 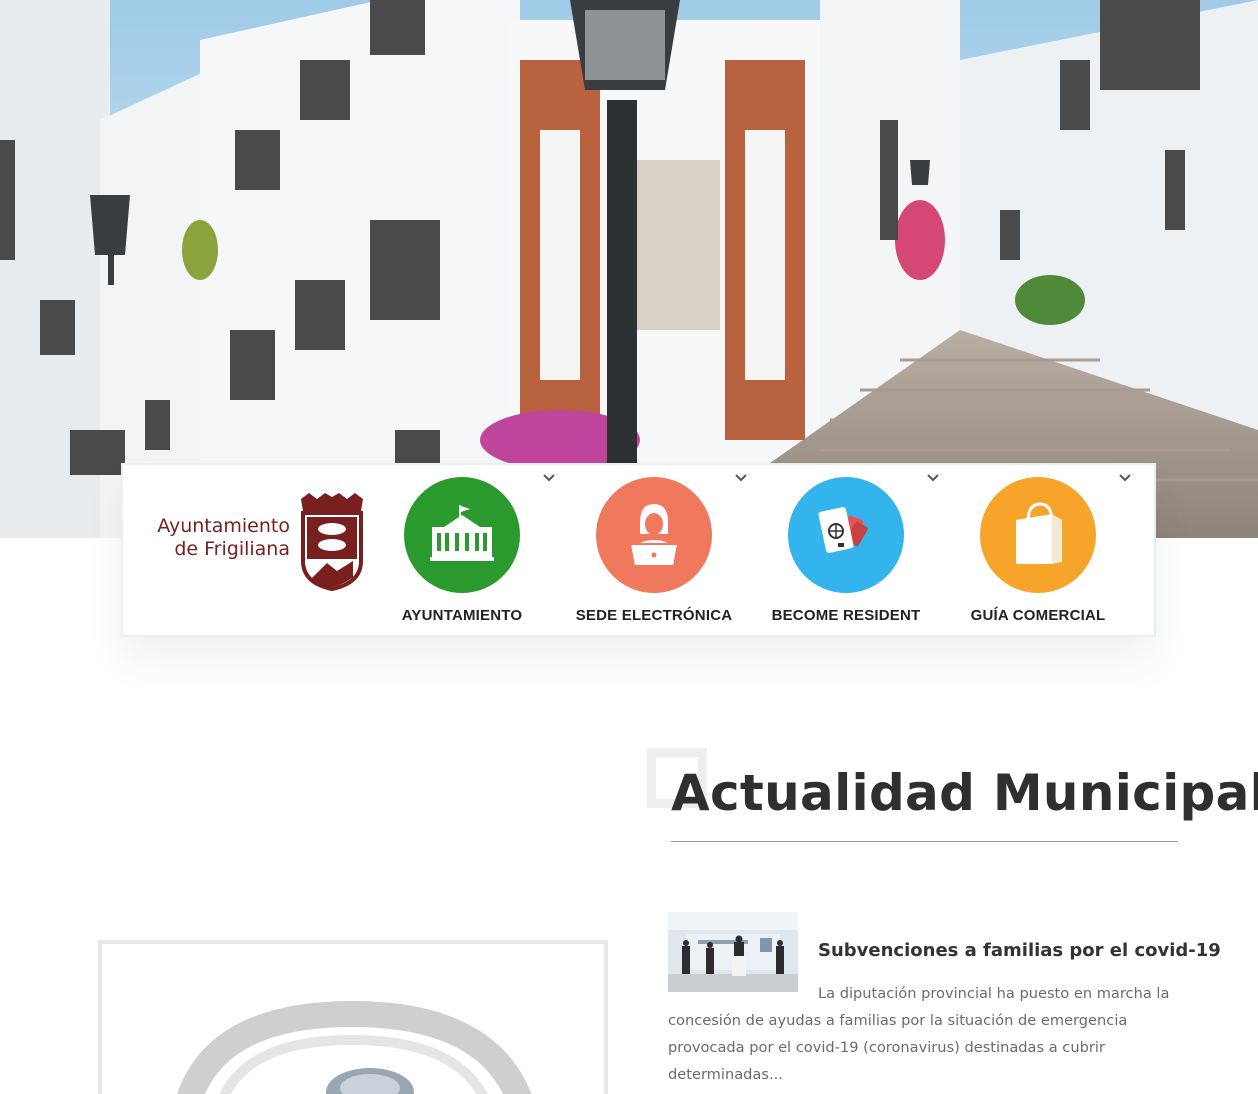 What do you see at coordinates (654, 615) in the screenshot?
I see `nav-item-label: SEDE ELECTRÓNICA` at bounding box center [654, 615].